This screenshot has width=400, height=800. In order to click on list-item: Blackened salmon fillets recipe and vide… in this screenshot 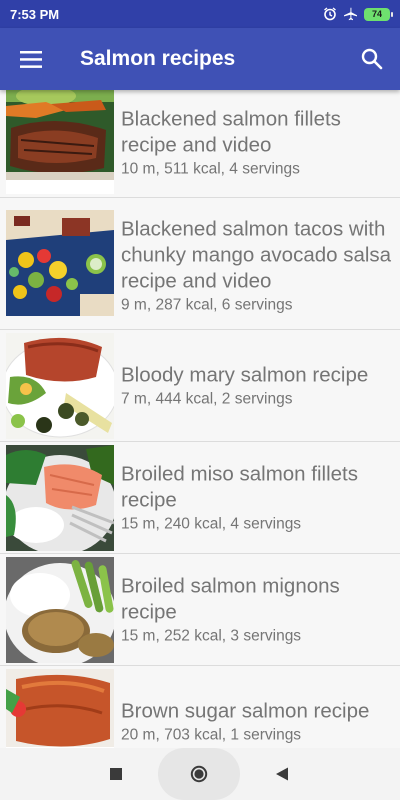, I will do `click(200, 144)`.